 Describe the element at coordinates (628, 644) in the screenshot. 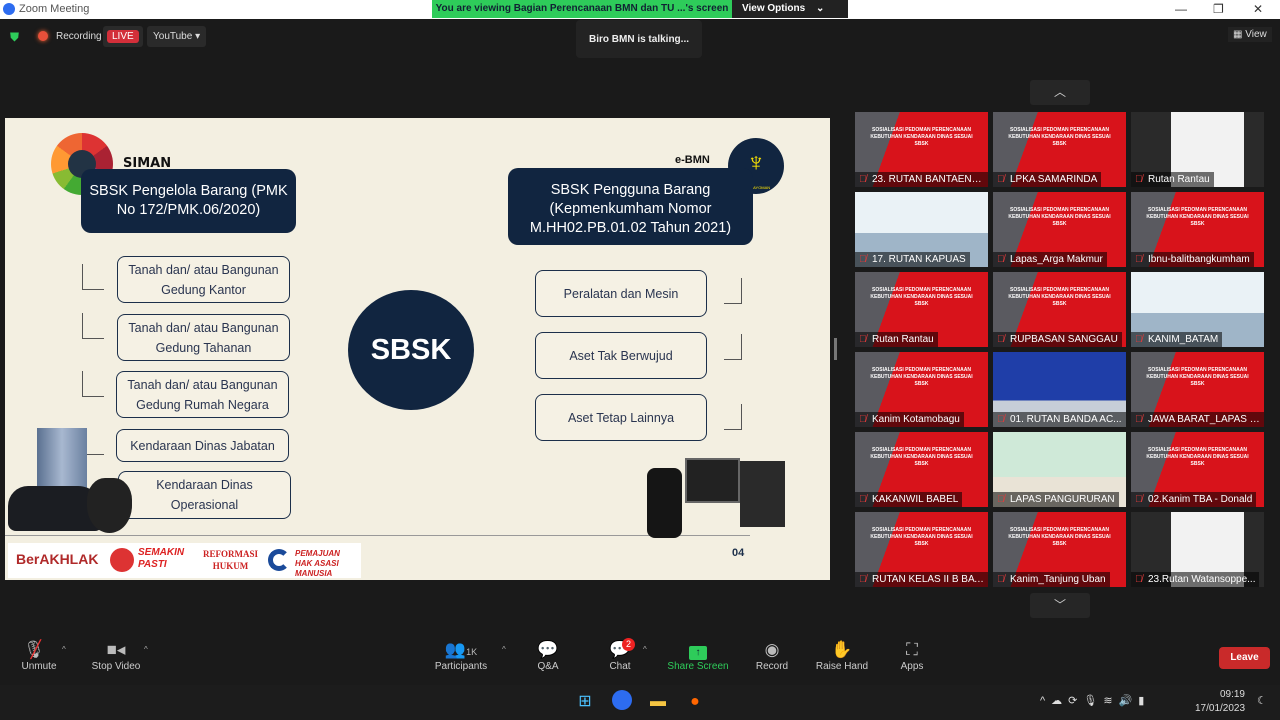

I see `chat-badge: 2` at that location.